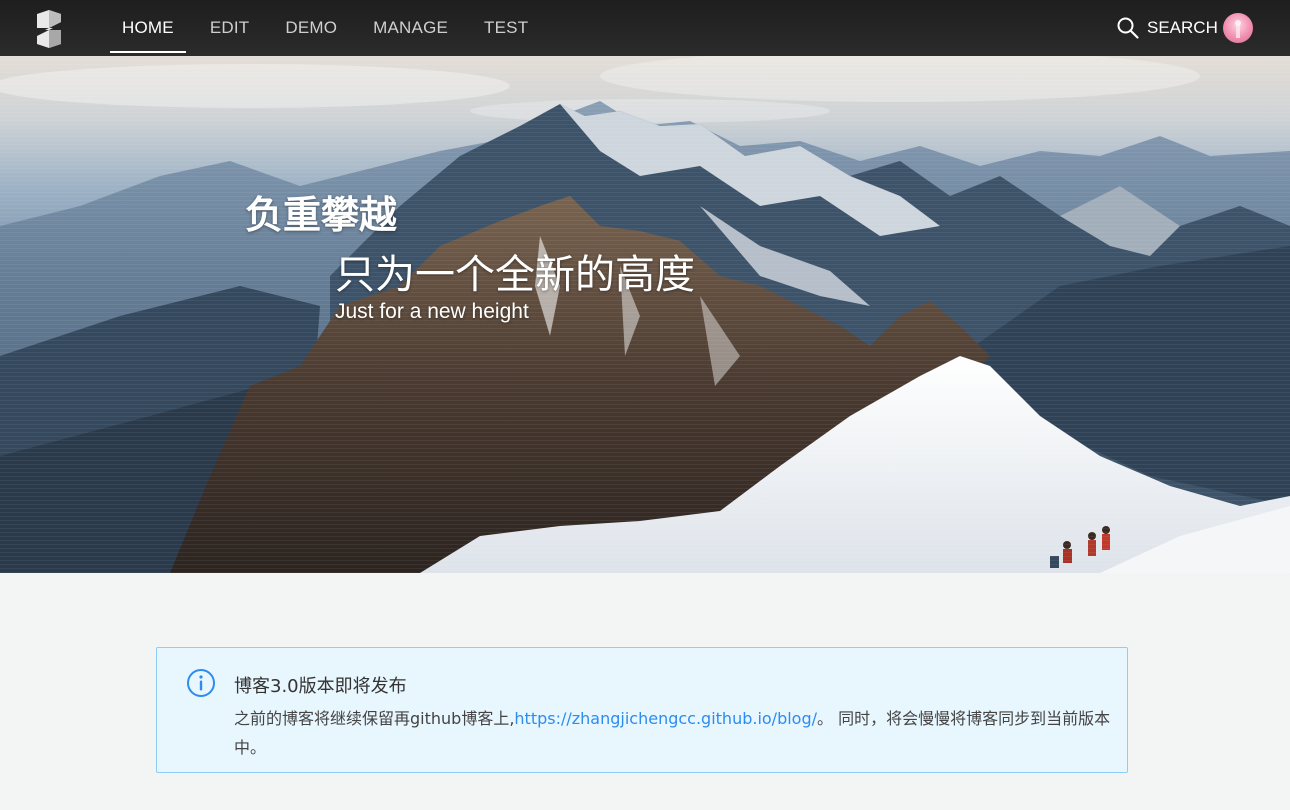  Describe the element at coordinates (410, 28) in the screenshot. I see `nav-manage: MANAGE` at that location.